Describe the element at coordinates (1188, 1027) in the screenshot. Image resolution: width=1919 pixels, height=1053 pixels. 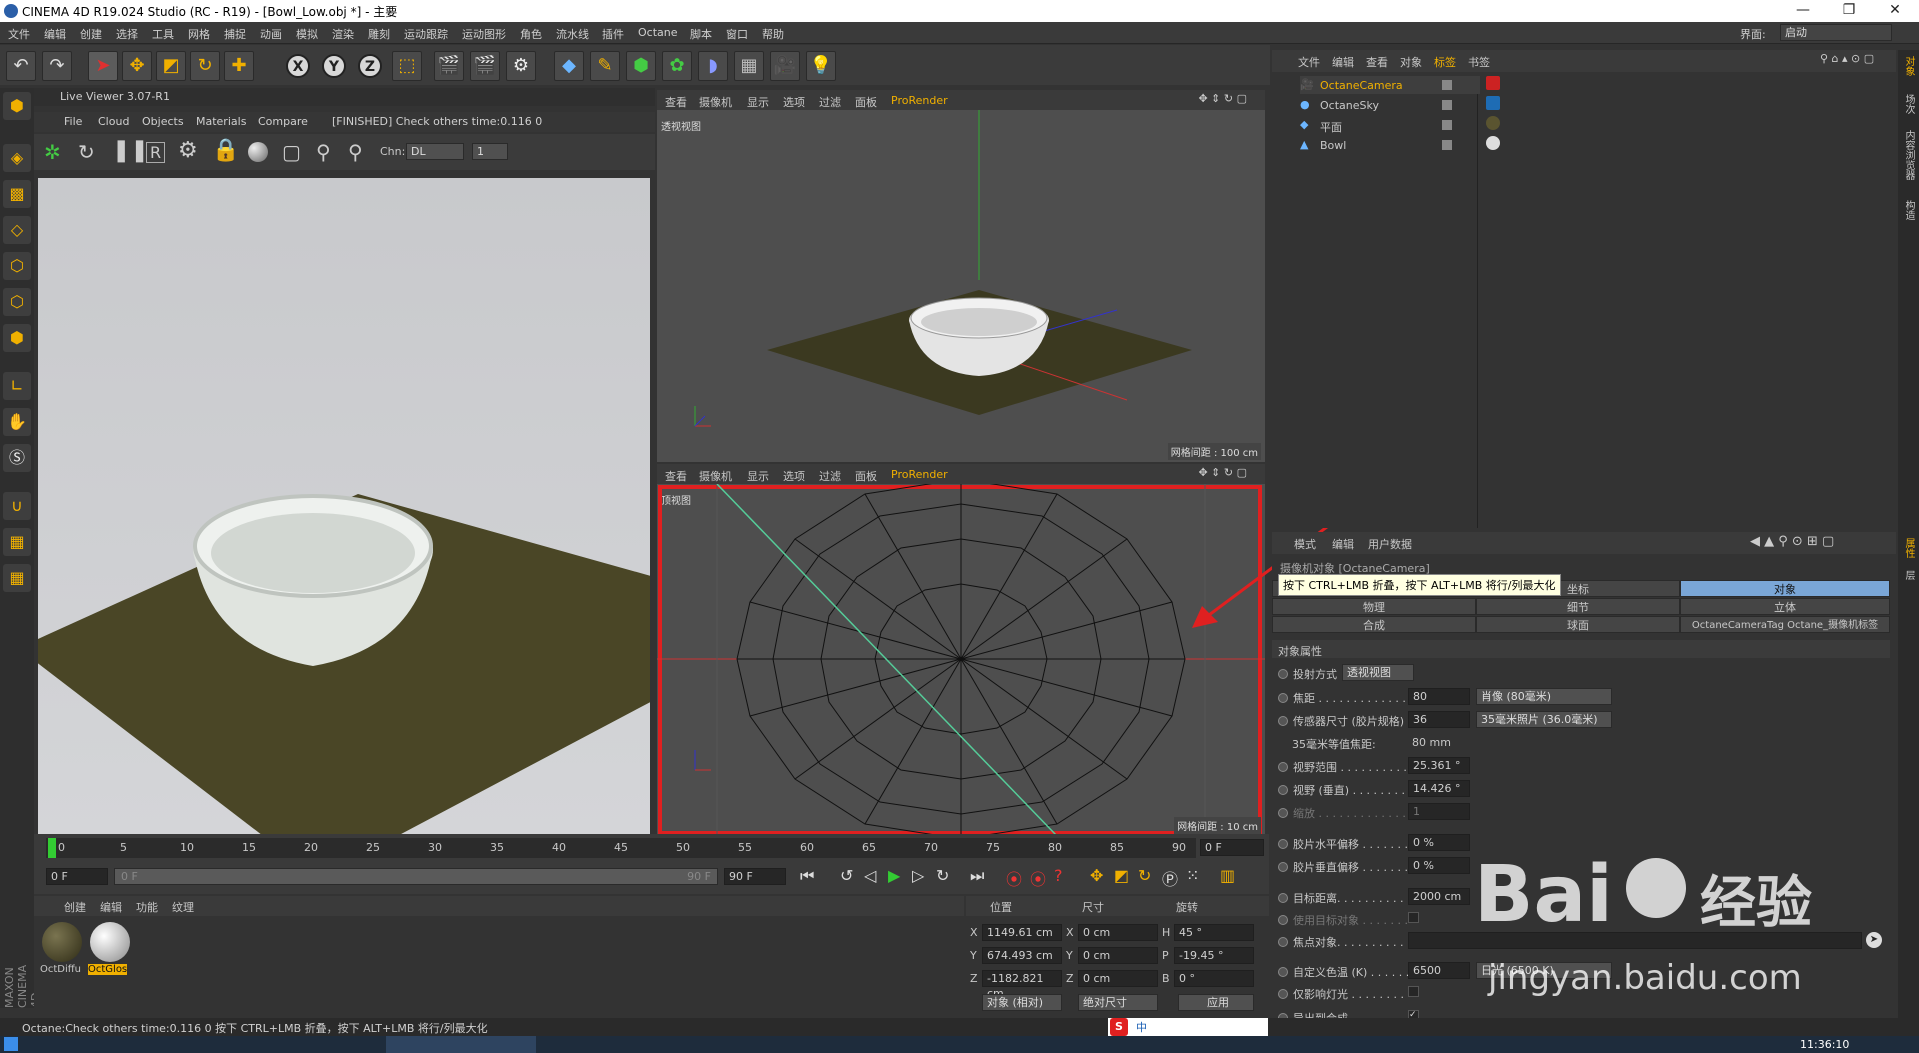
I see `ime-toolbar: S 中` at that location.